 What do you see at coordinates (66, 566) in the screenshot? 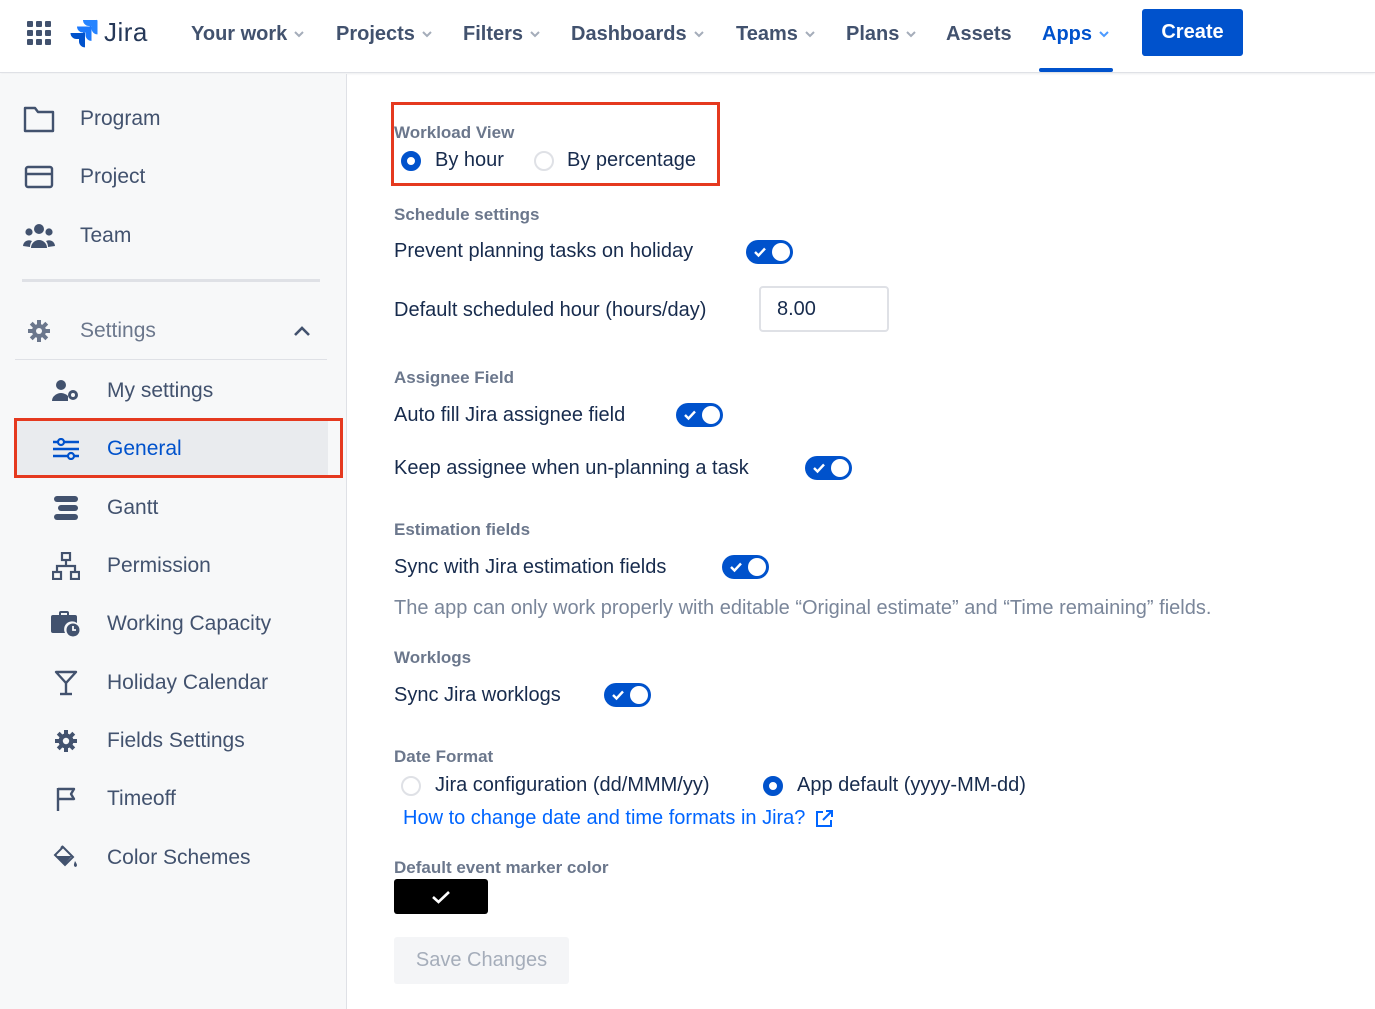
I see `hierarchy-icon` at bounding box center [66, 566].